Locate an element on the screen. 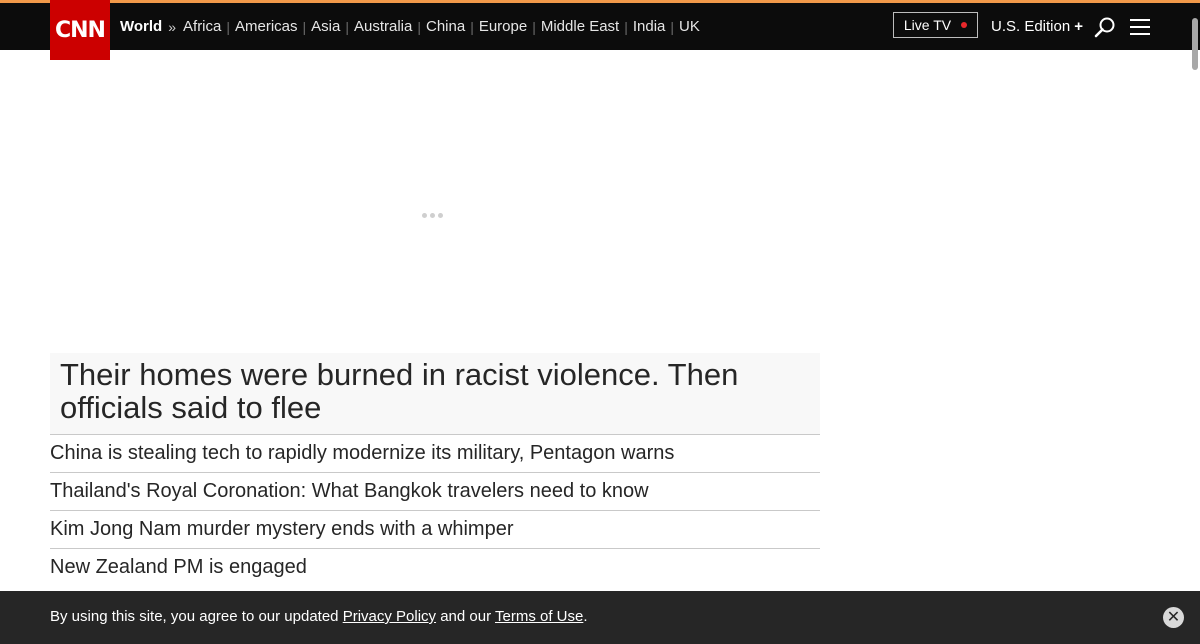 The image size is (1200, 644). nav-link-australia: Australia is located at coordinates (383, 26).